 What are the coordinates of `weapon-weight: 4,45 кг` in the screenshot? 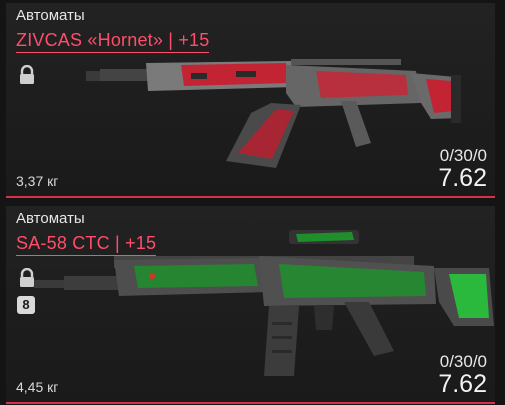 It's located at (37, 387).